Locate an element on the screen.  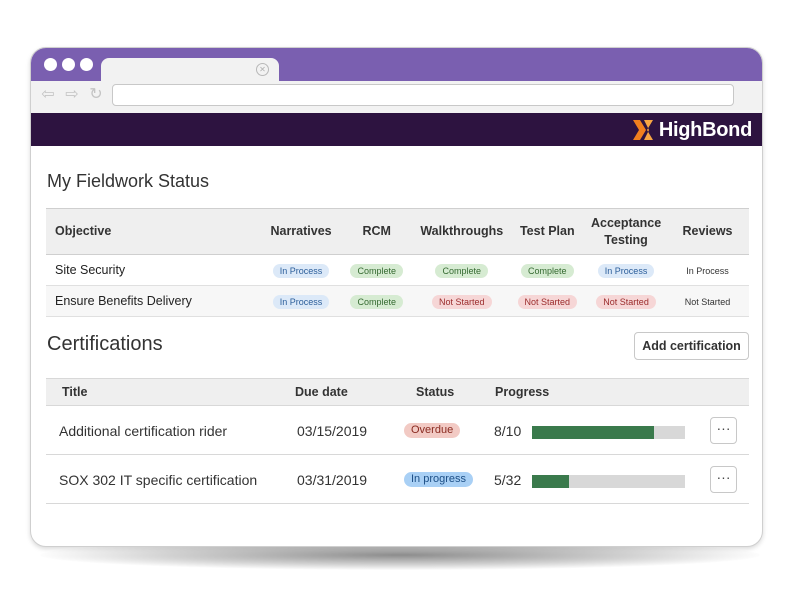
column-header-due-date: Due date is located at coordinates (321, 392).